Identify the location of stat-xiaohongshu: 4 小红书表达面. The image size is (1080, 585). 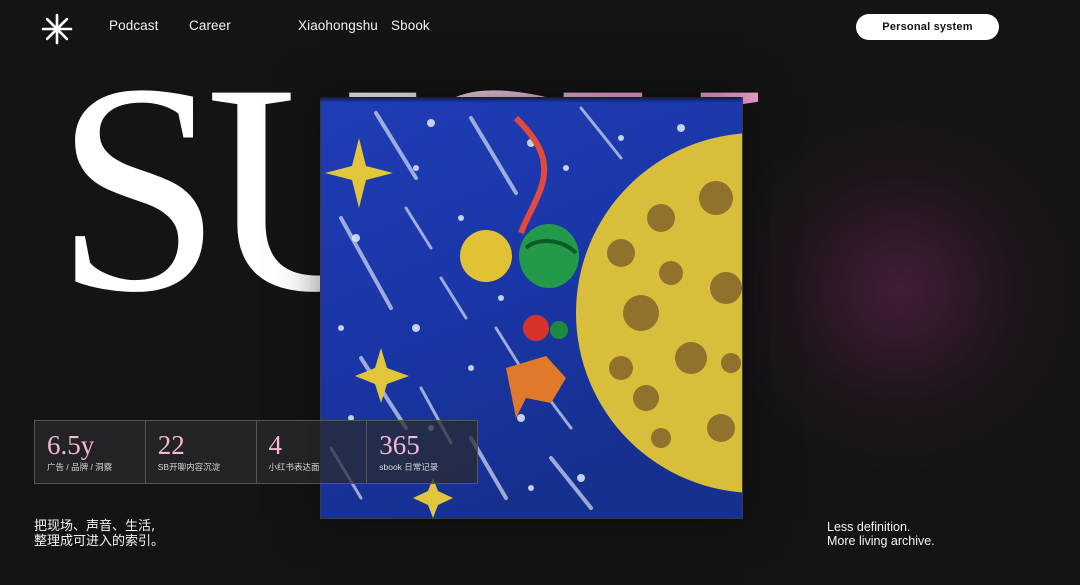
(312, 452).